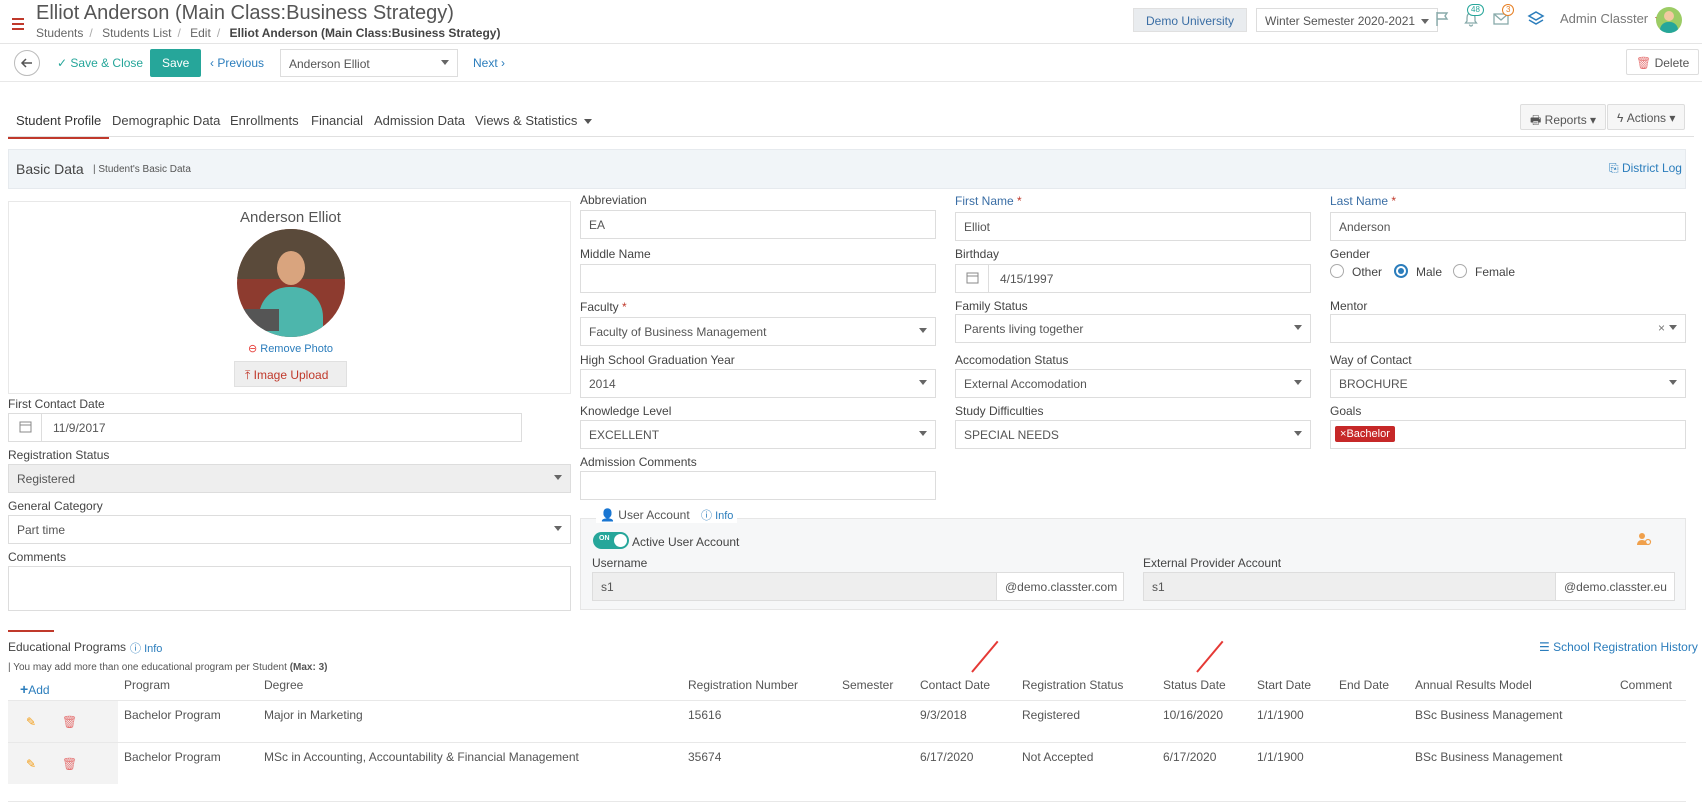 The width and height of the screenshot is (1702, 803). What do you see at coordinates (611, 540) in the screenshot?
I see `active-account-toggle: ON` at bounding box center [611, 540].